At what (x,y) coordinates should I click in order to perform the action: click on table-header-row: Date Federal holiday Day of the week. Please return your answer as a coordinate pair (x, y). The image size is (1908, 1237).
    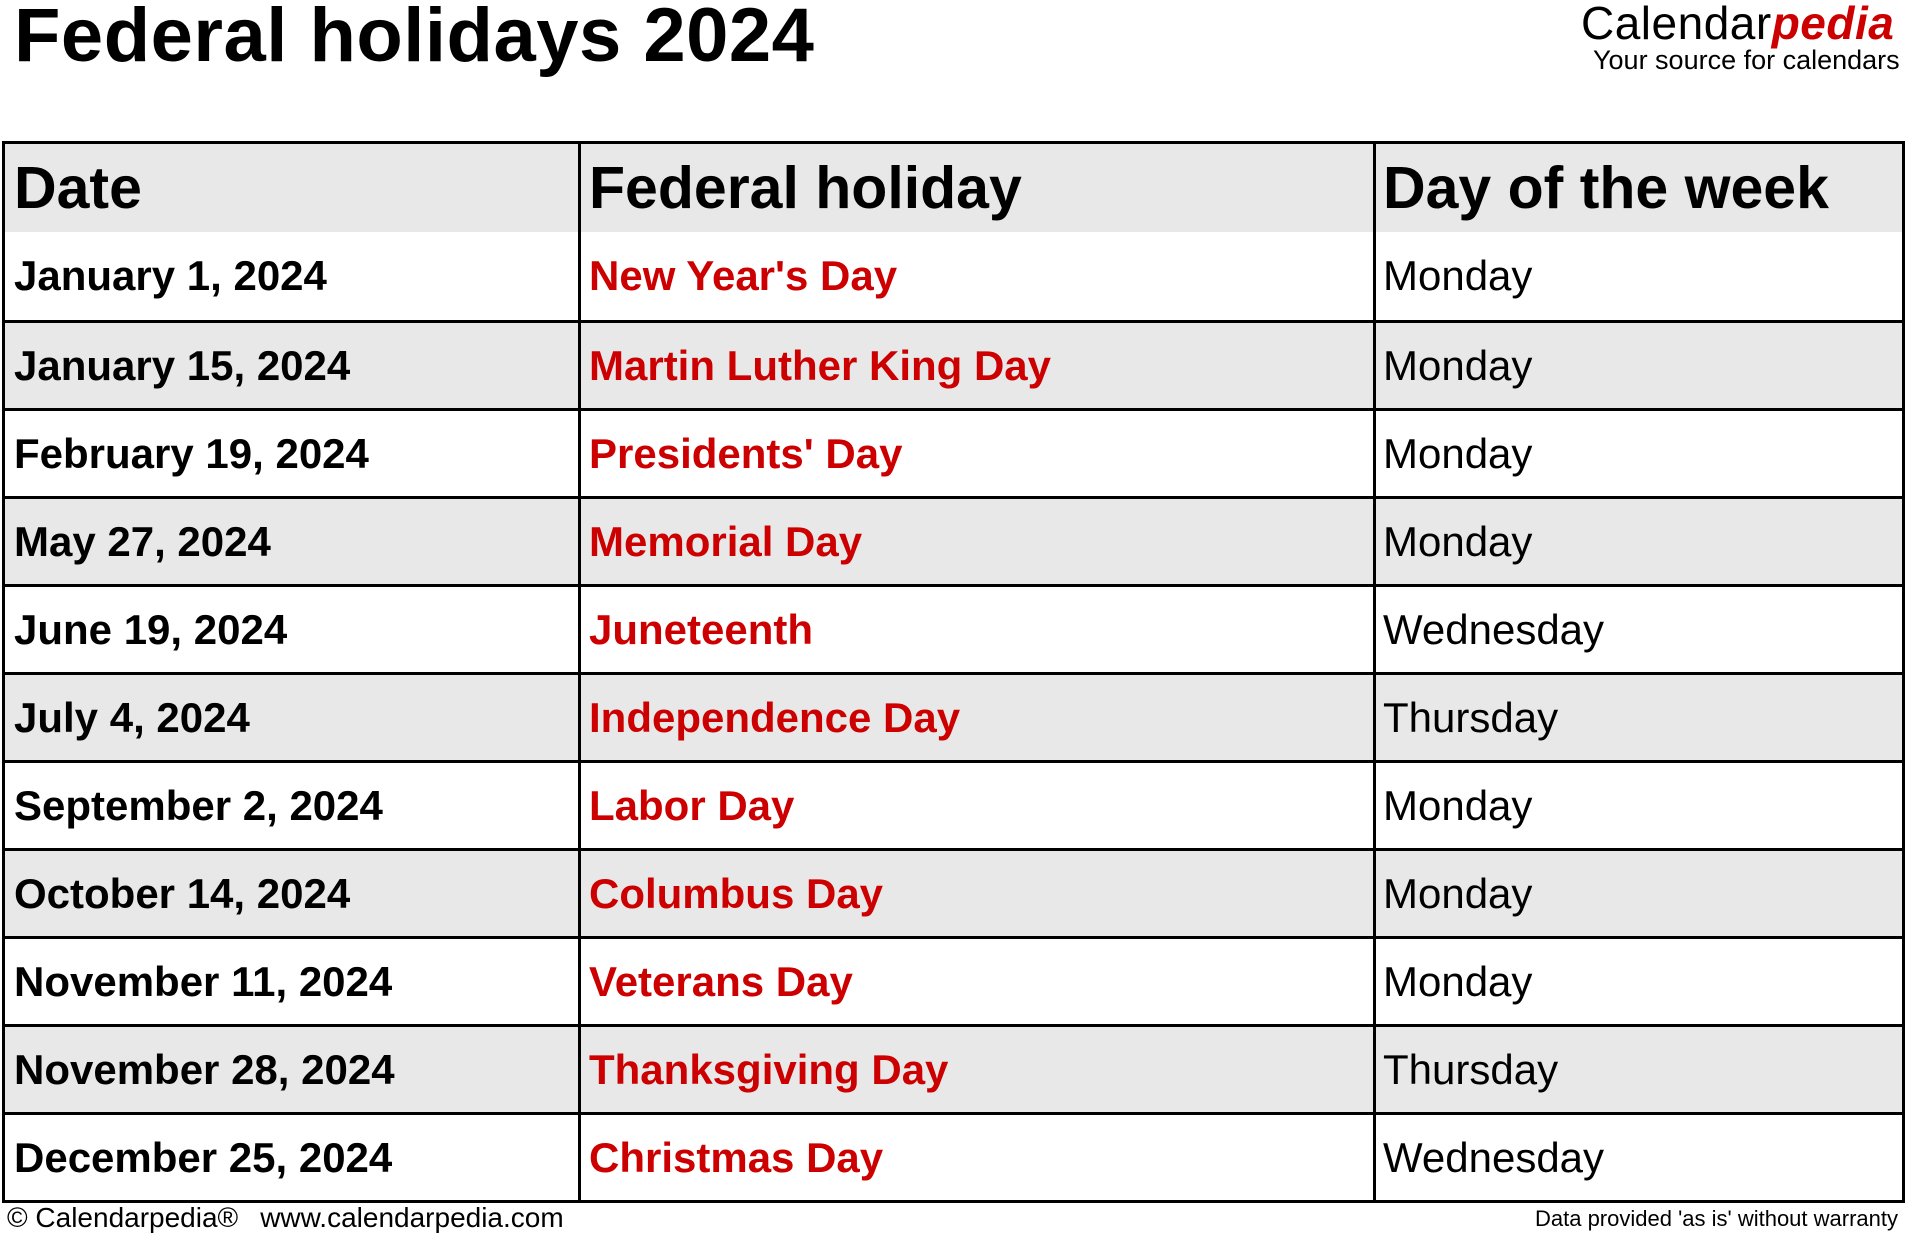
    Looking at the image, I should click on (953, 188).